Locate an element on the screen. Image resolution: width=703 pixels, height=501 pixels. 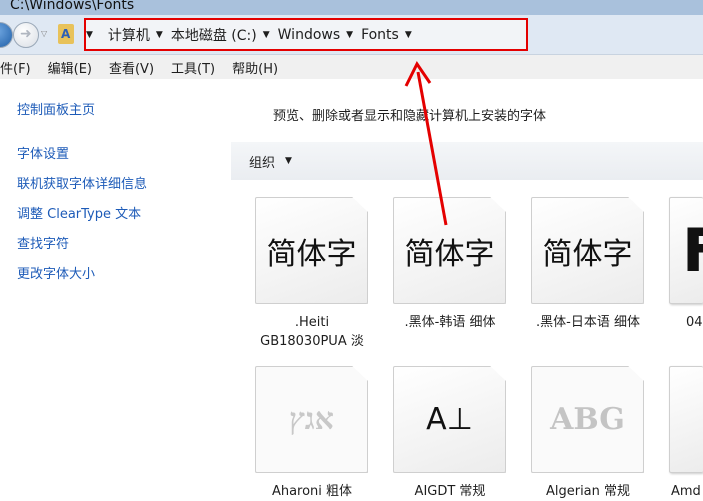
sidebar-adjust-cleartype: 调整 ClearType 文本 is located at coordinates (79, 212).